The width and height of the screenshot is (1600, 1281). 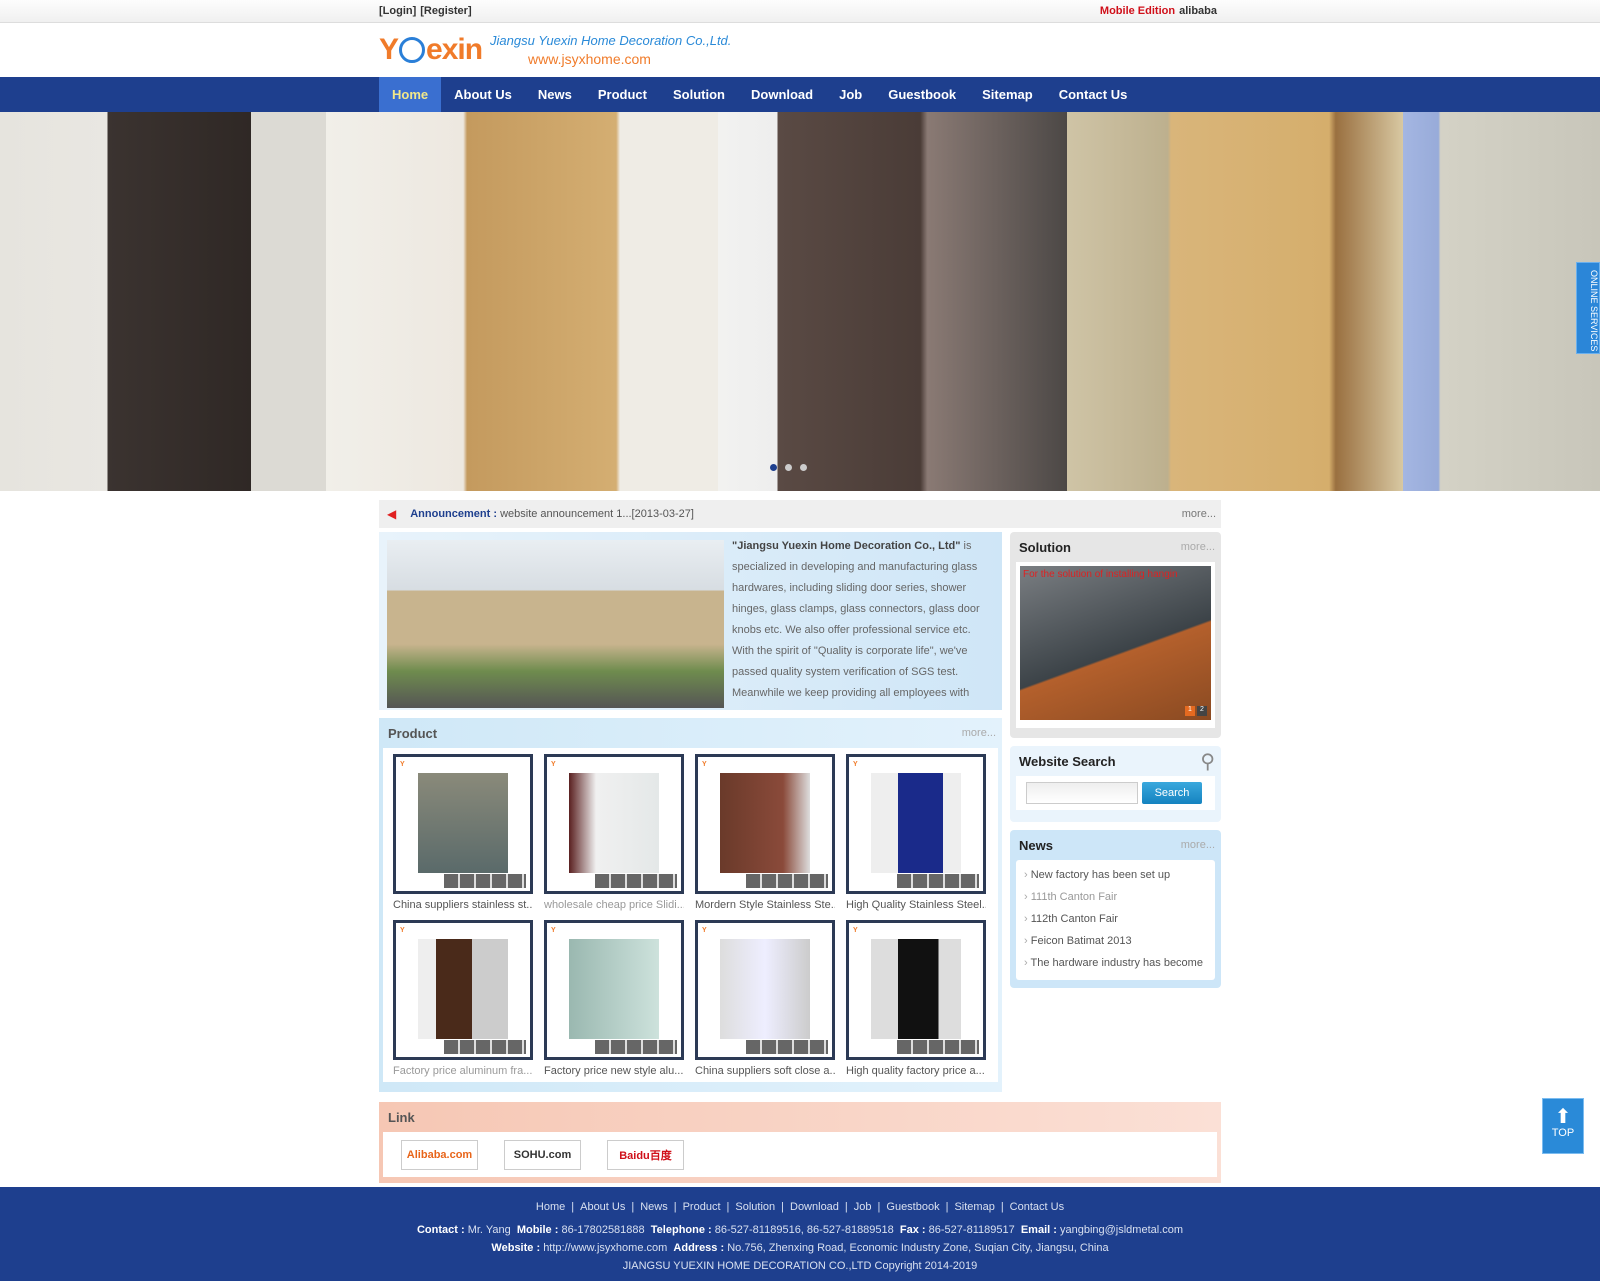 I want to click on search-box: Website Search ⚲ Search, so click(x=1115, y=784).